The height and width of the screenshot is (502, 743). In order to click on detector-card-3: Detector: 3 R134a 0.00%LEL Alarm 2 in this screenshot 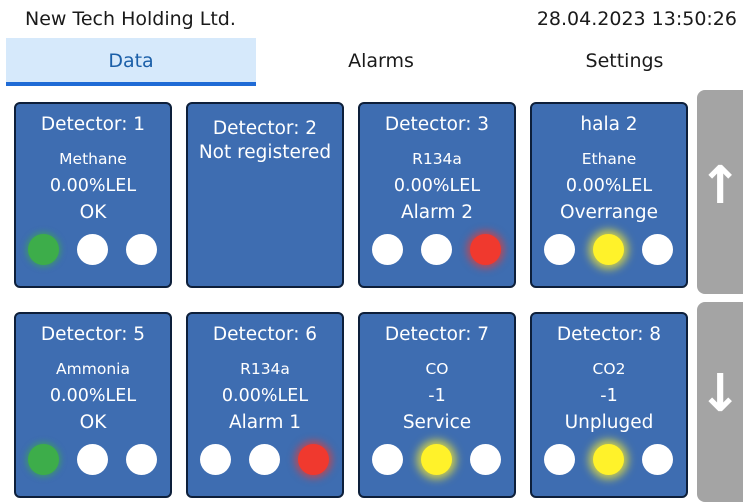, I will do `click(437, 195)`.